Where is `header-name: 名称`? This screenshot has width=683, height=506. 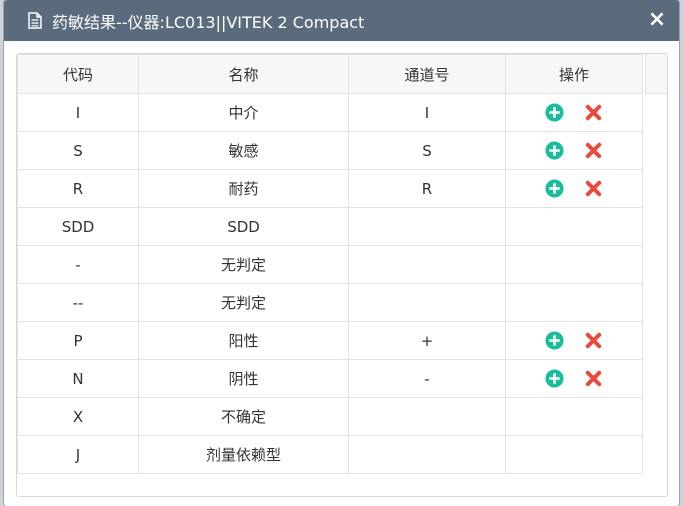 header-name: 名称 is located at coordinates (243, 74).